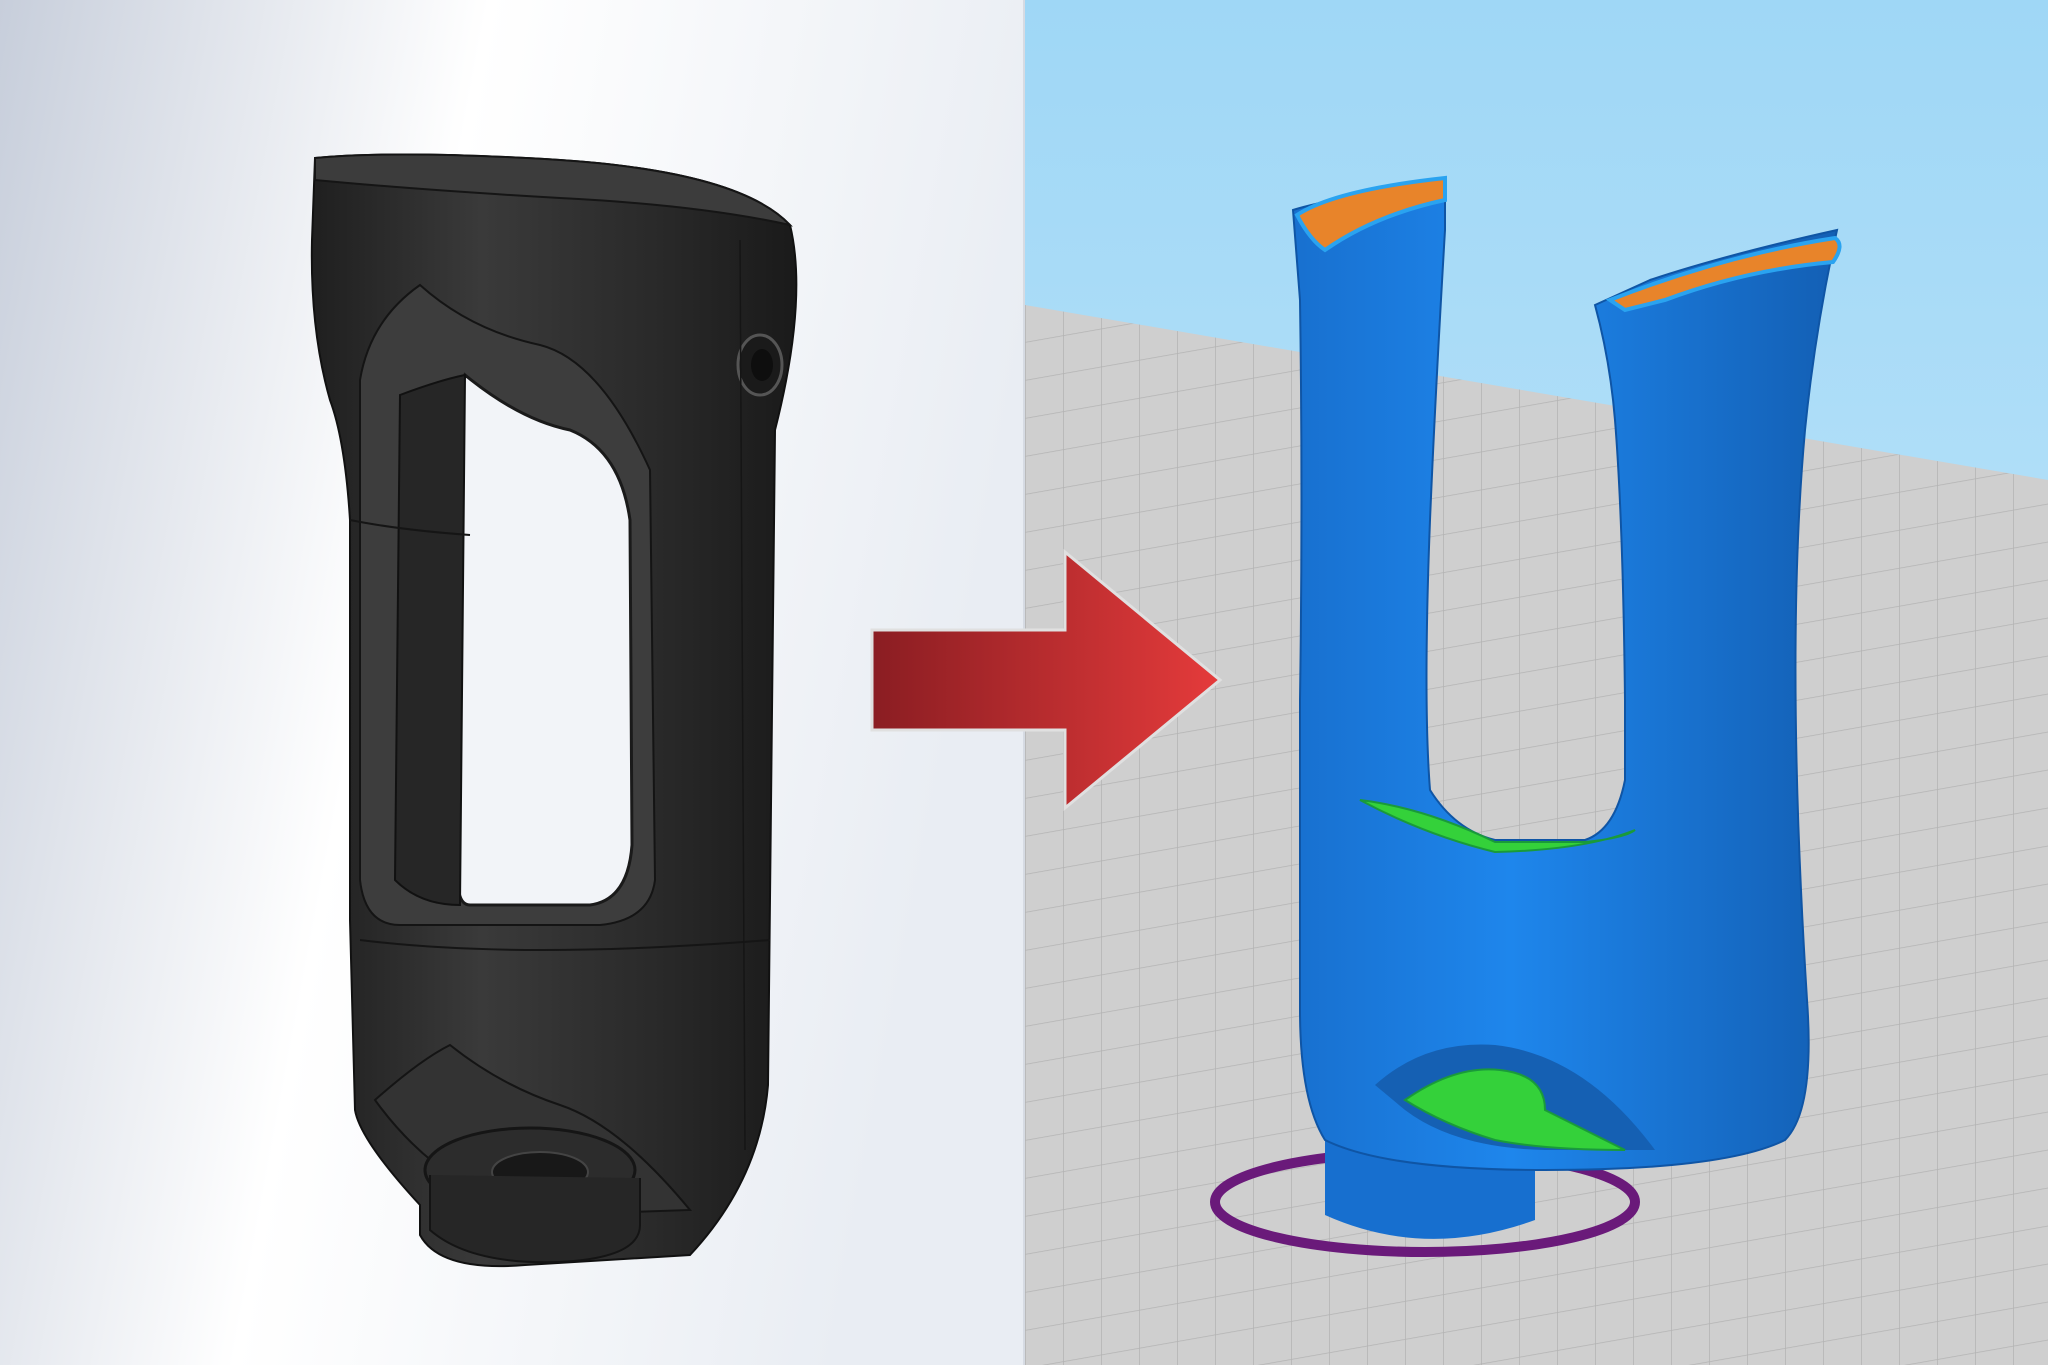 Image resolution: width=2048 pixels, height=1365 pixels. What do you see at coordinates (535, 1219) in the screenshot?
I see `cad-boss-wall` at bounding box center [535, 1219].